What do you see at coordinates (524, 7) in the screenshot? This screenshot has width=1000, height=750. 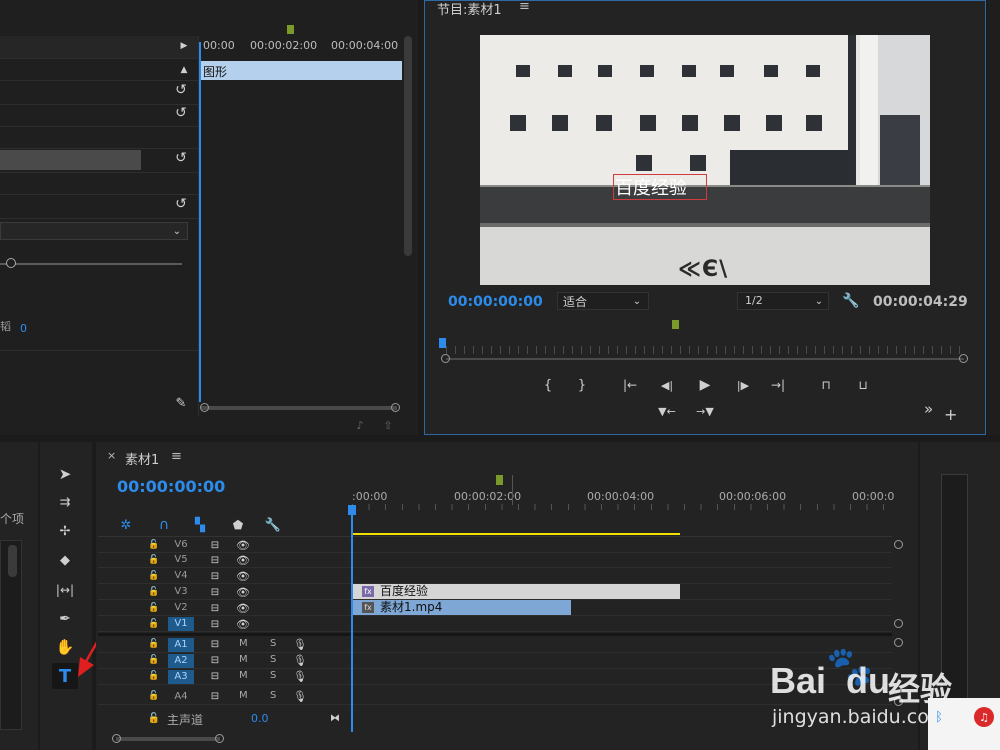 I see `panel-menu-icon: ≡` at bounding box center [524, 7].